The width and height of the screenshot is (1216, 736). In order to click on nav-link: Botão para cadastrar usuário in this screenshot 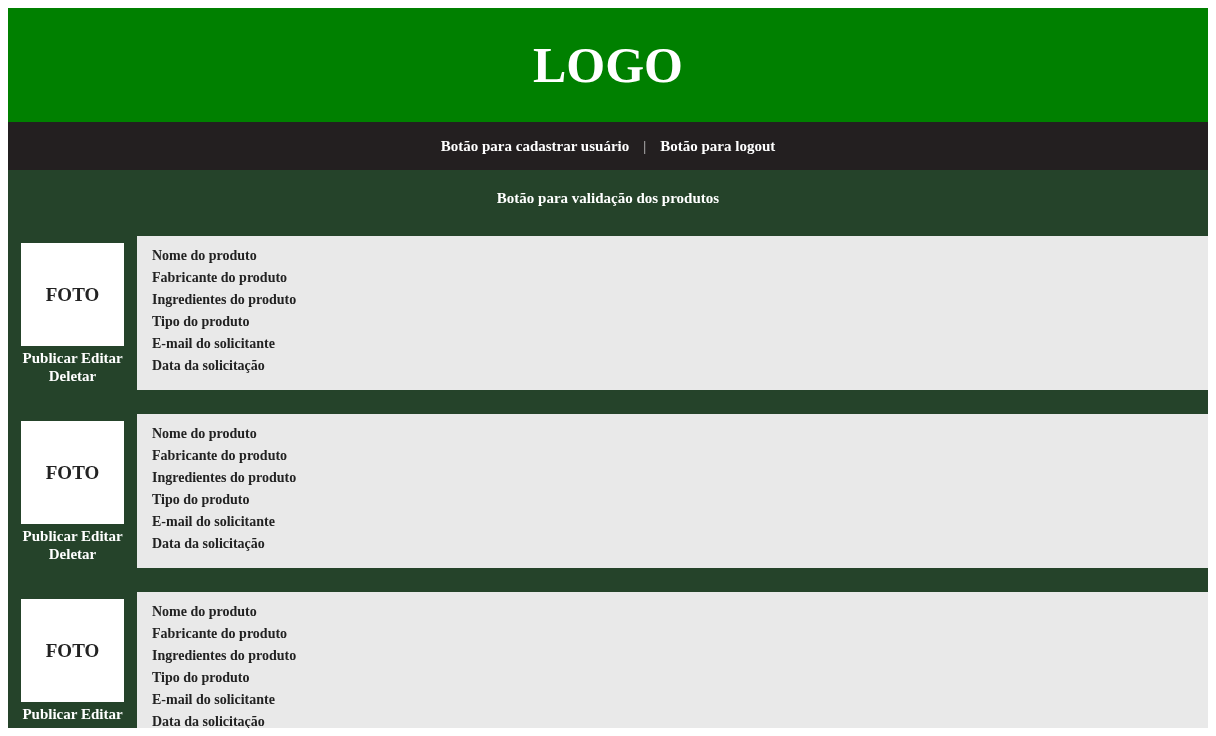, I will do `click(535, 146)`.